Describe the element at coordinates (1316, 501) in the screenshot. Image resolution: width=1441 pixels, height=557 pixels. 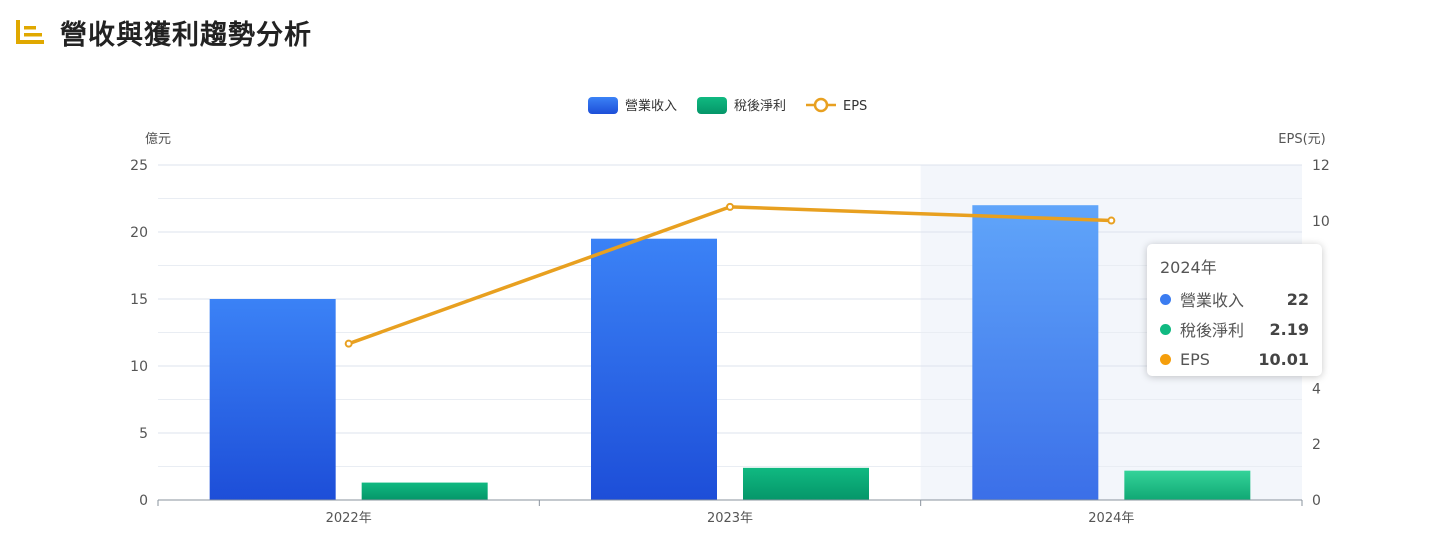
I see `right-tick-label: 0` at that location.